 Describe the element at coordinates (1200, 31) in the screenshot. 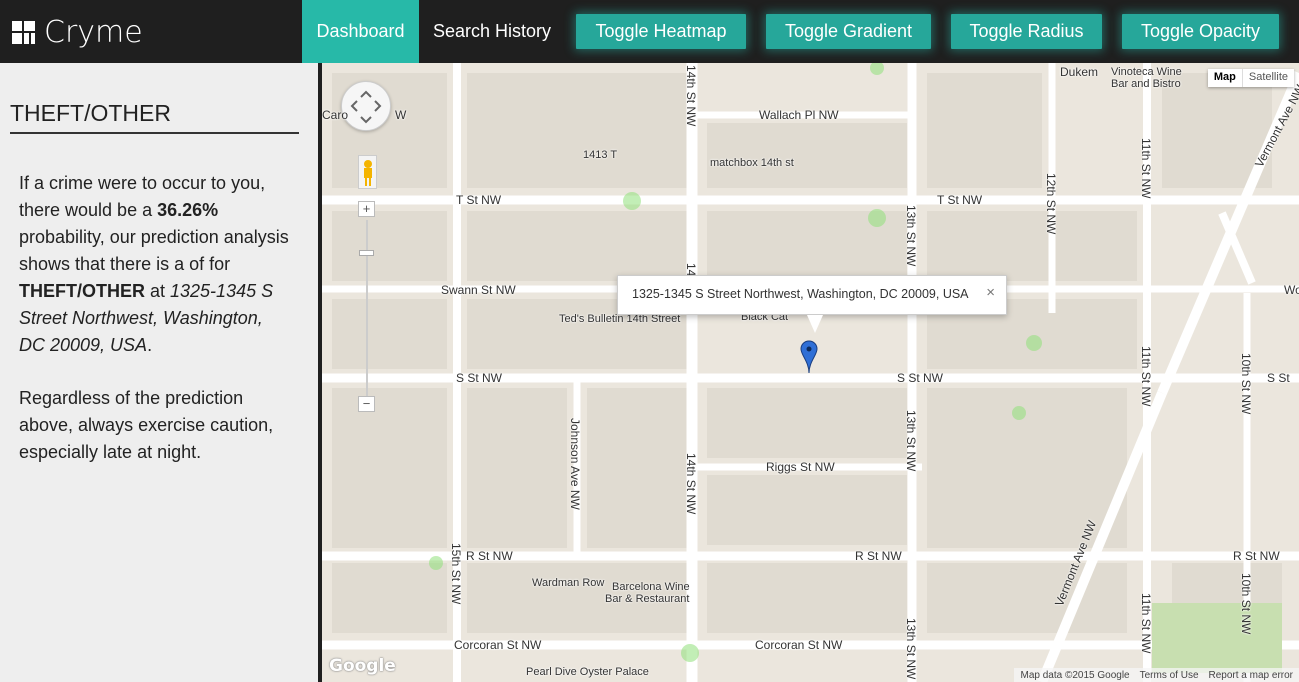

I see `toggle-opacity-button: Toggle Opacity` at that location.